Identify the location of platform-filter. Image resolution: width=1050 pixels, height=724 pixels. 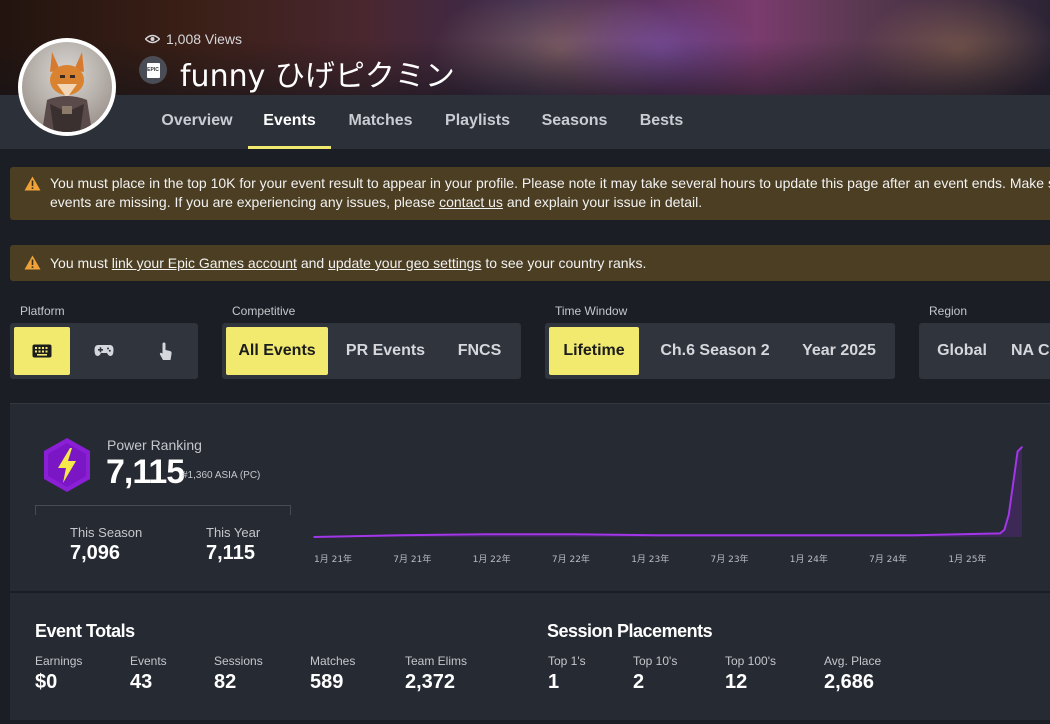
(104, 351).